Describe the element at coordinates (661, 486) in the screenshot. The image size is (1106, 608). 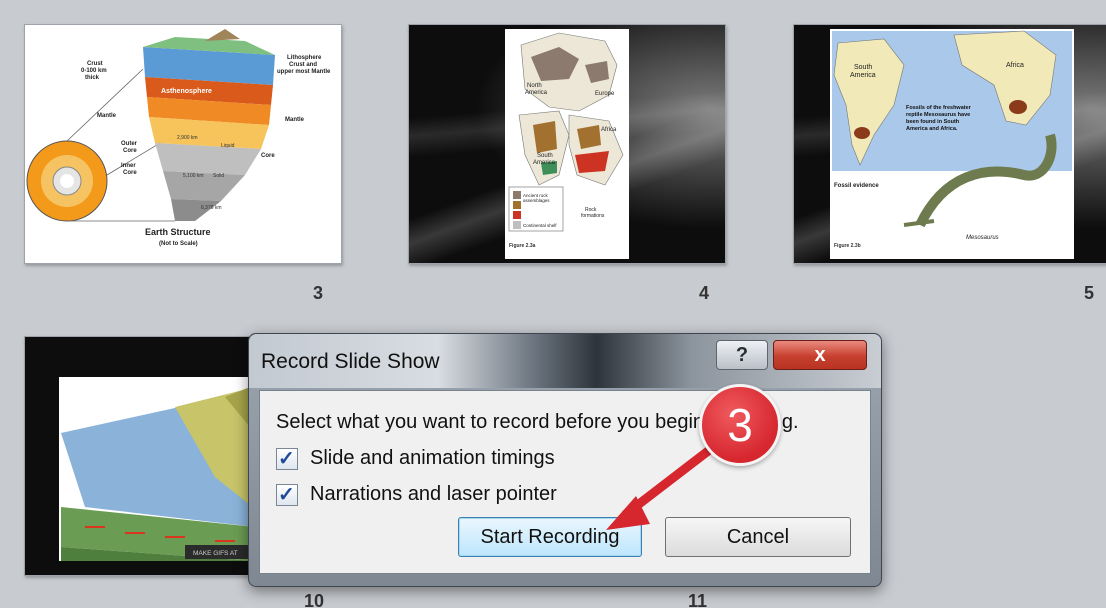
I see `annotation-arrow-icon` at that location.